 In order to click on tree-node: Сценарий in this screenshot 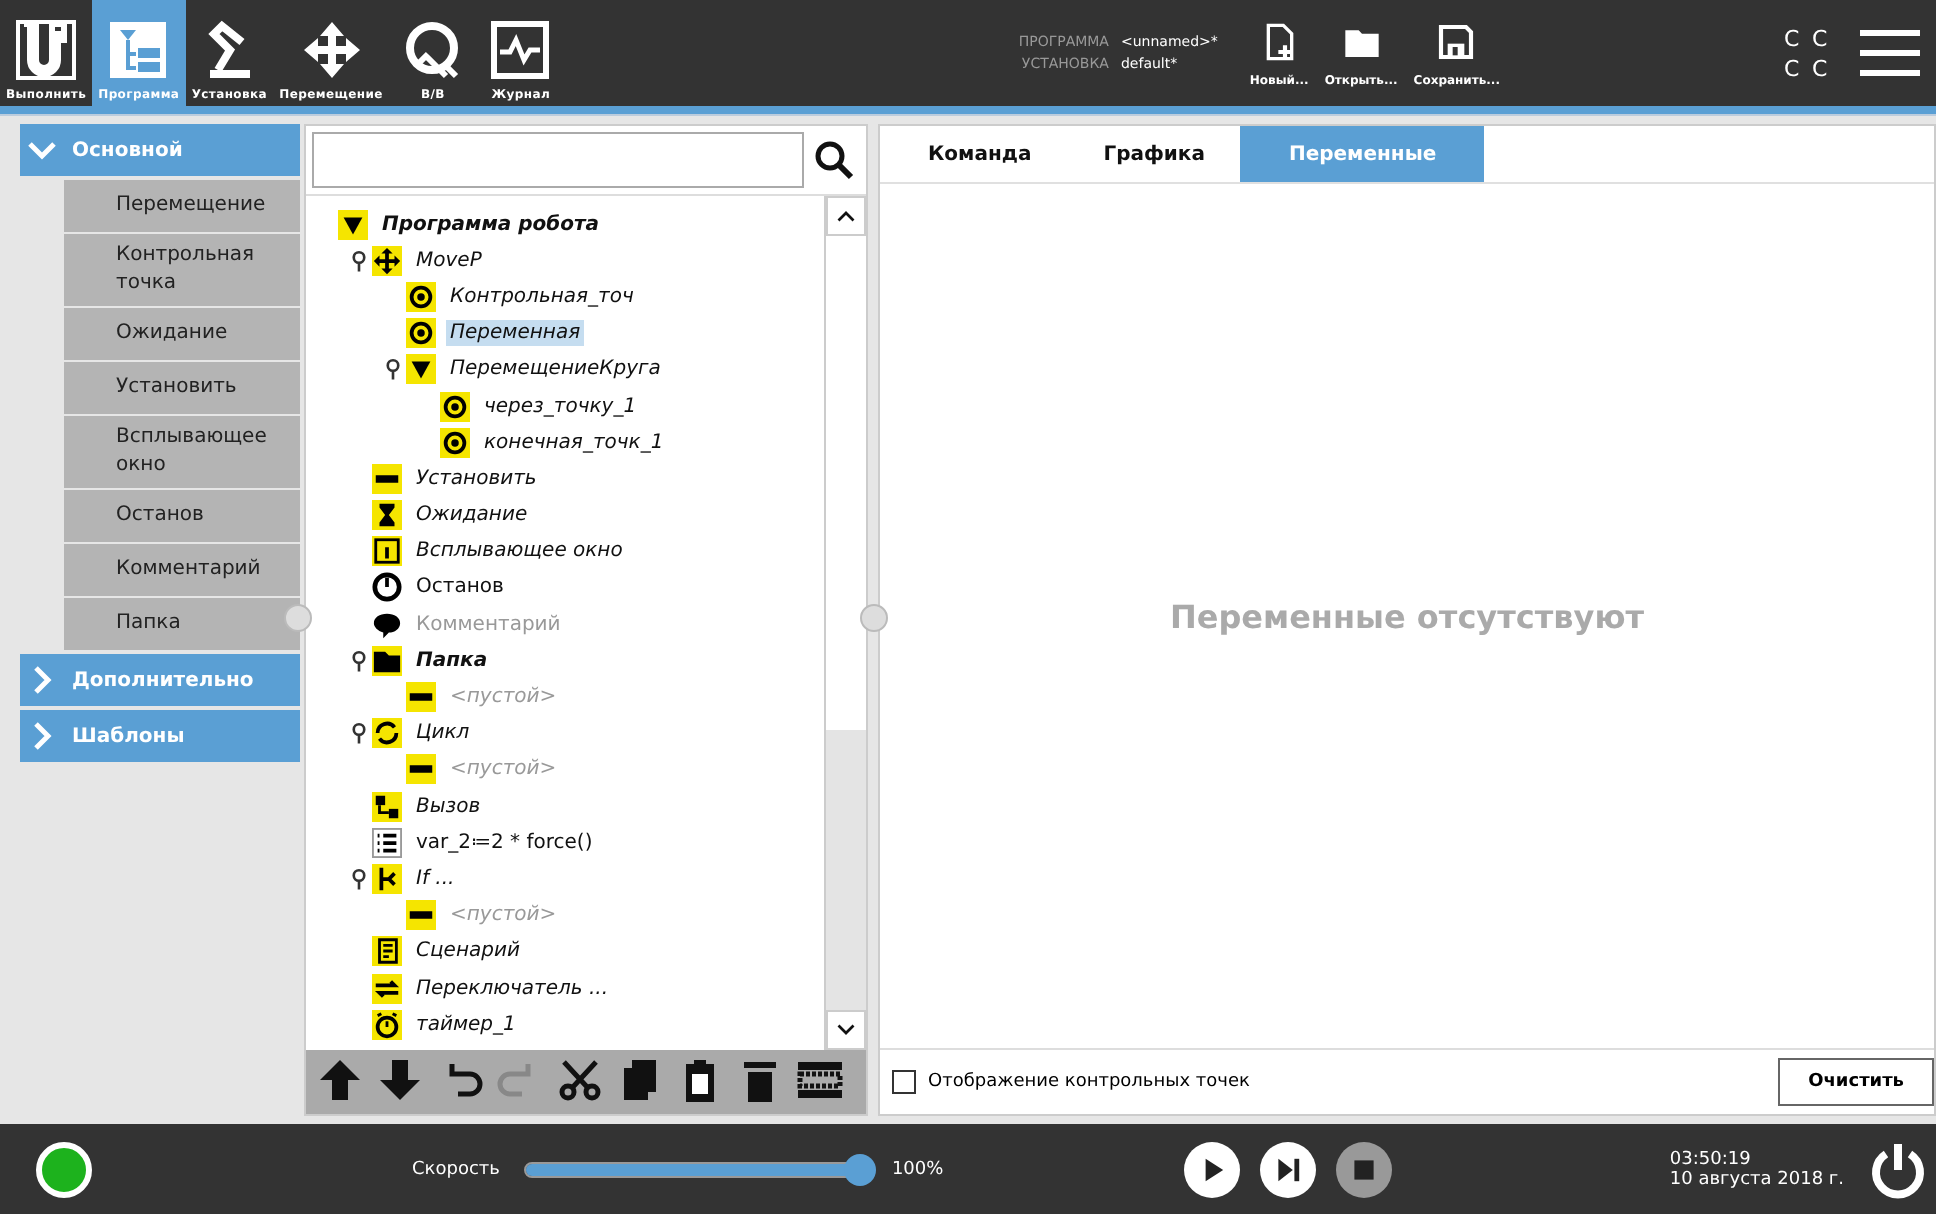, I will do `click(468, 951)`.